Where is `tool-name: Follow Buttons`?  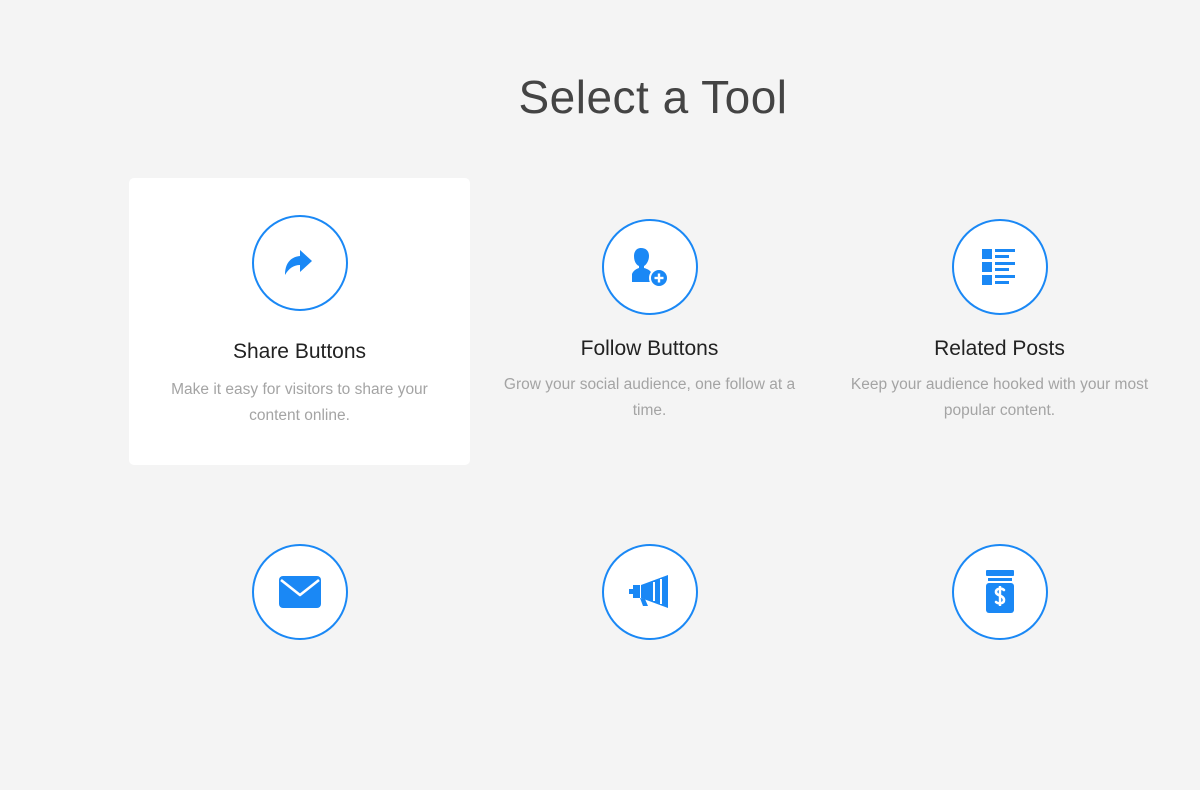
tool-name: Follow Buttons is located at coordinates (649, 348).